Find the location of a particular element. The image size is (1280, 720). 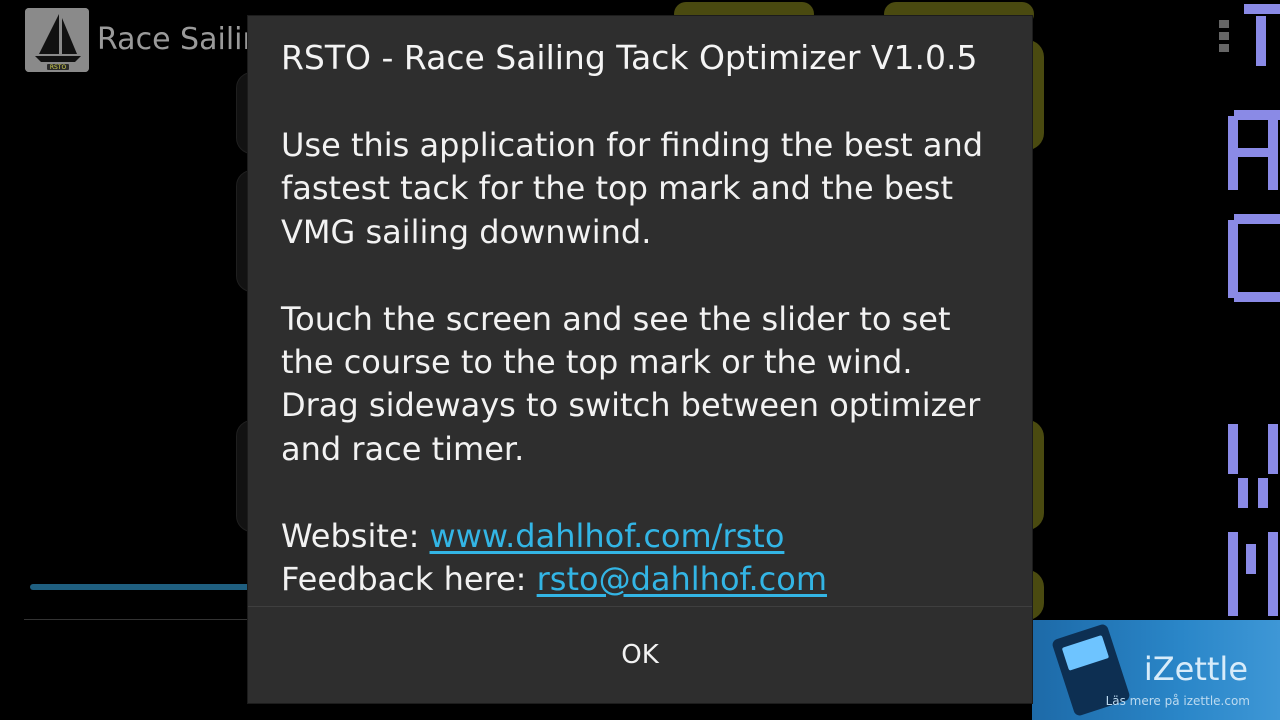

bg-divider is located at coordinates (144, 619).